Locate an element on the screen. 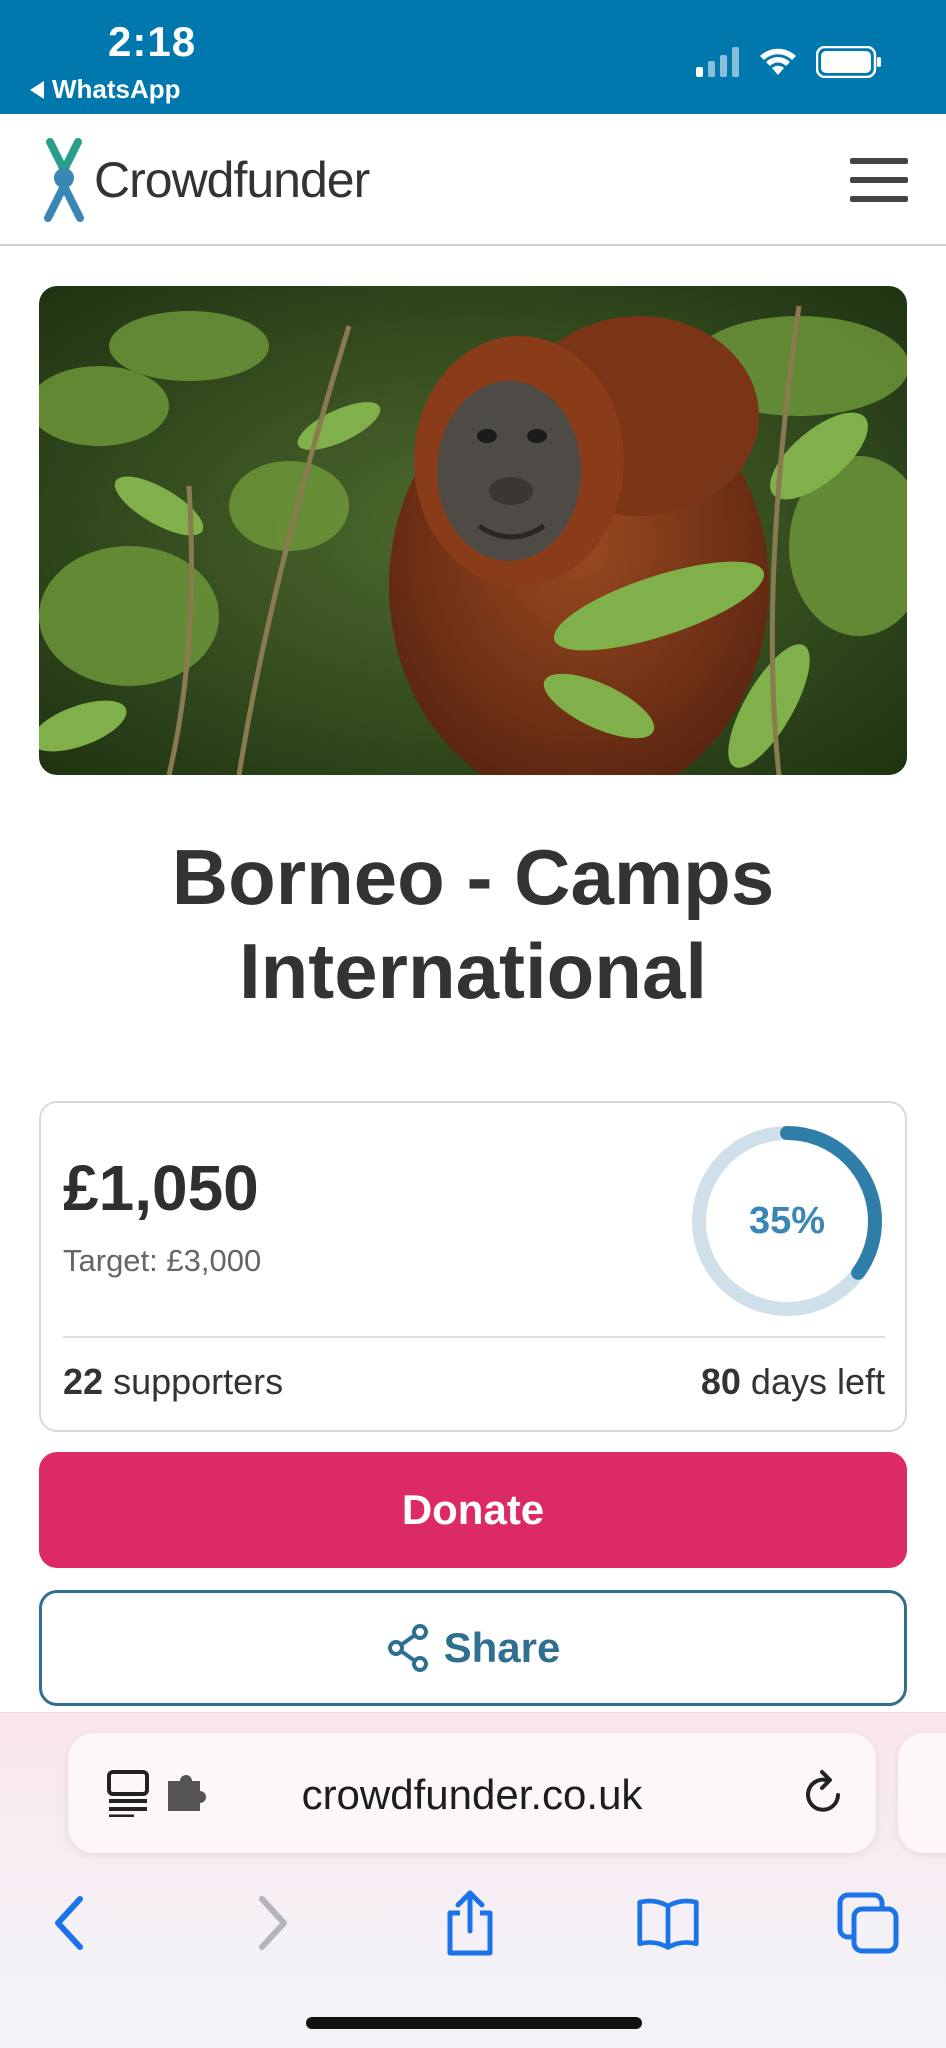  back-triangle-icon is located at coordinates (37, 89).